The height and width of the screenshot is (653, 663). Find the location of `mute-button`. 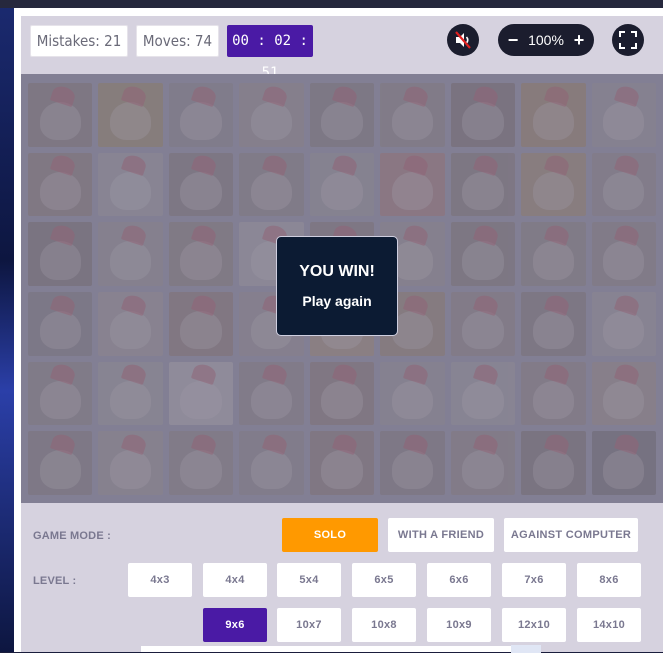

mute-button is located at coordinates (463, 40).